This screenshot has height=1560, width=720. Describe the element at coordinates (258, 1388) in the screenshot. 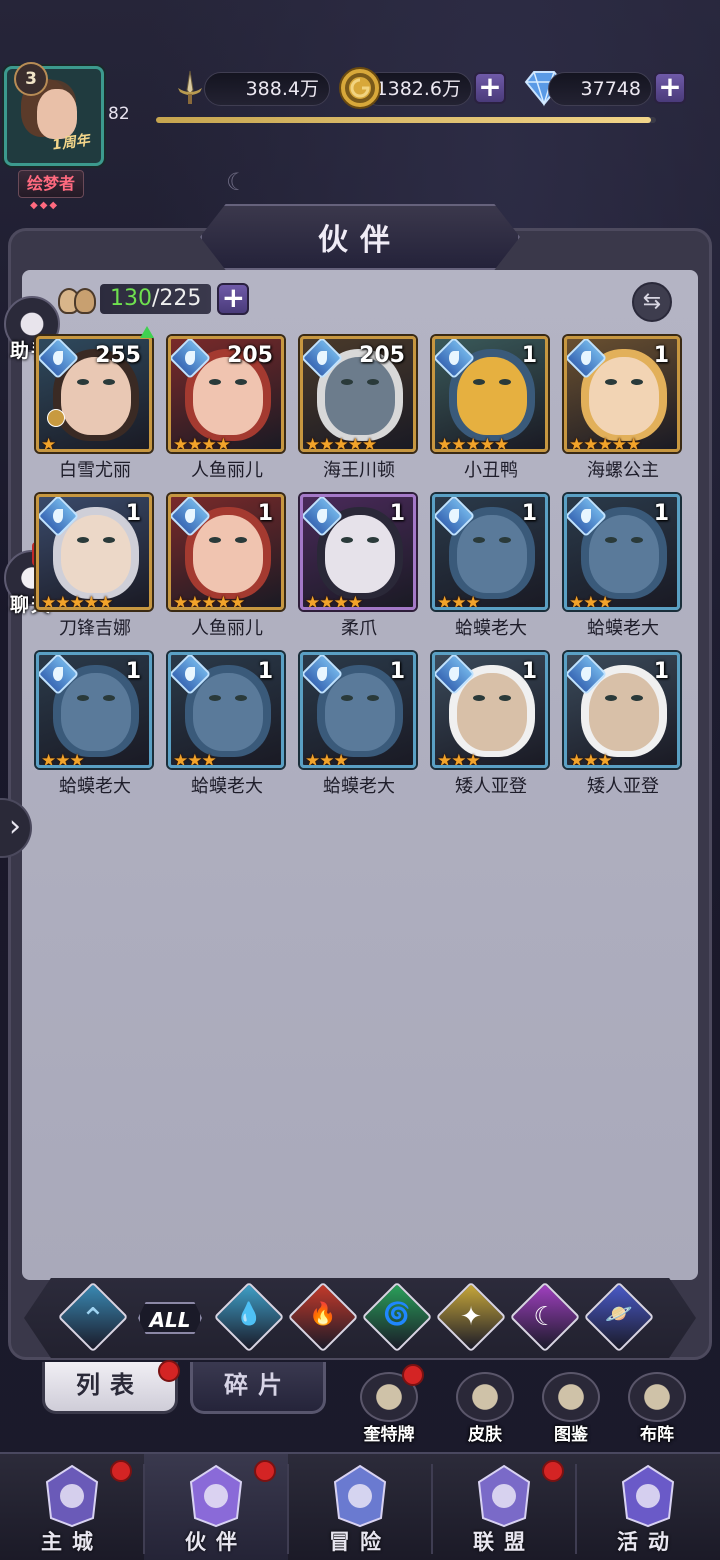

I see `tab-fragments: 碎片` at that location.